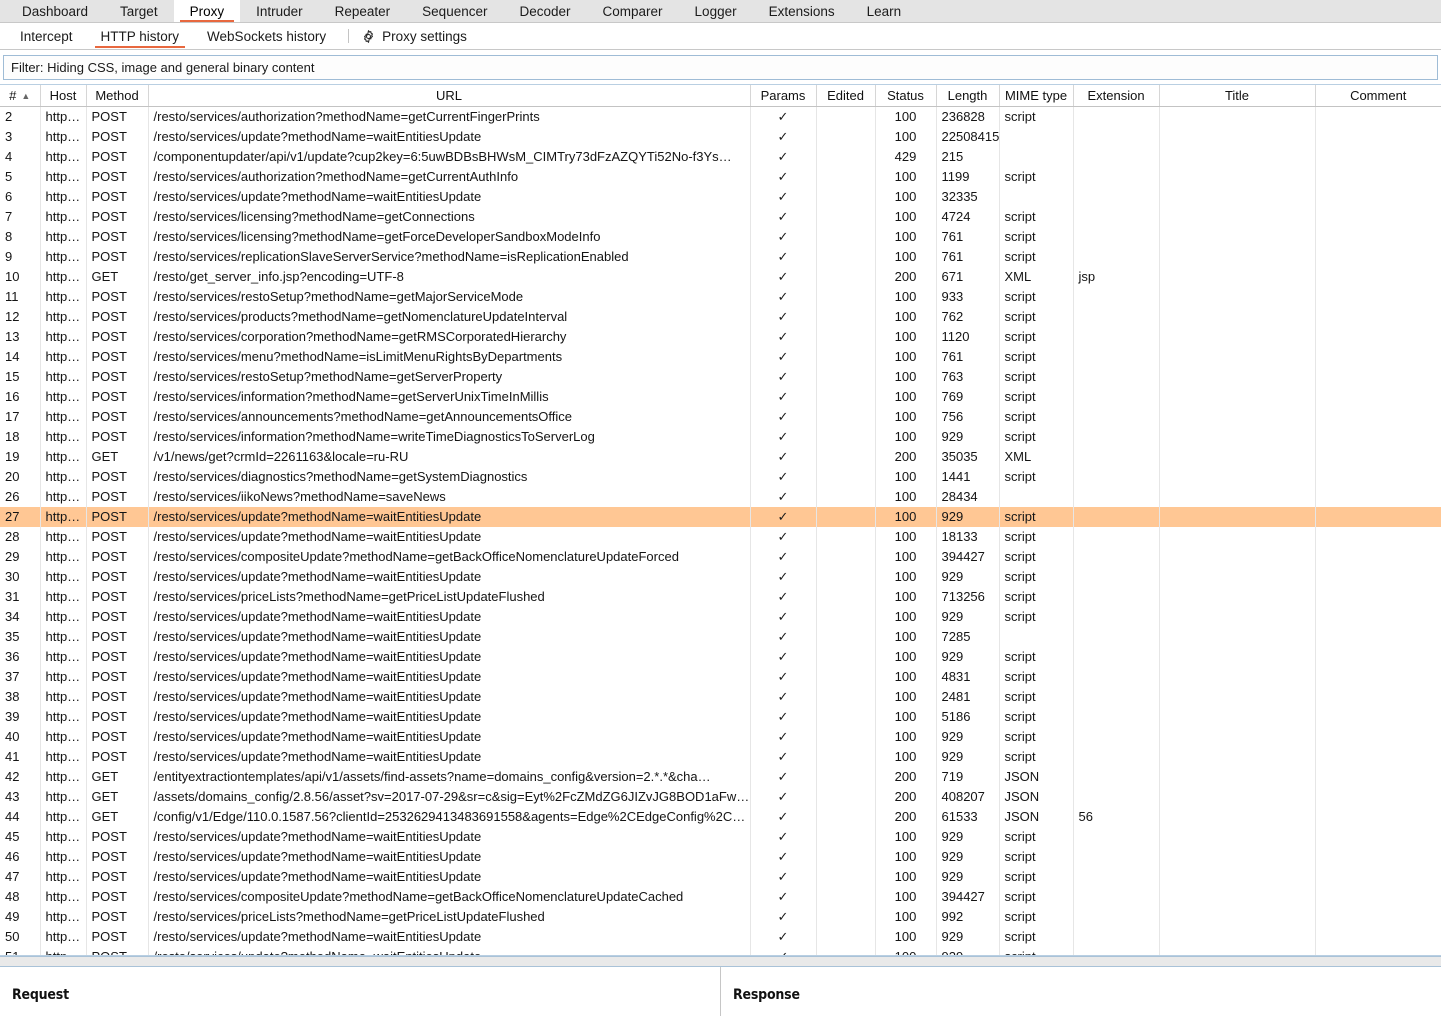 The image size is (1441, 1026). I want to click on horizontal-splitter, so click(720, 961).